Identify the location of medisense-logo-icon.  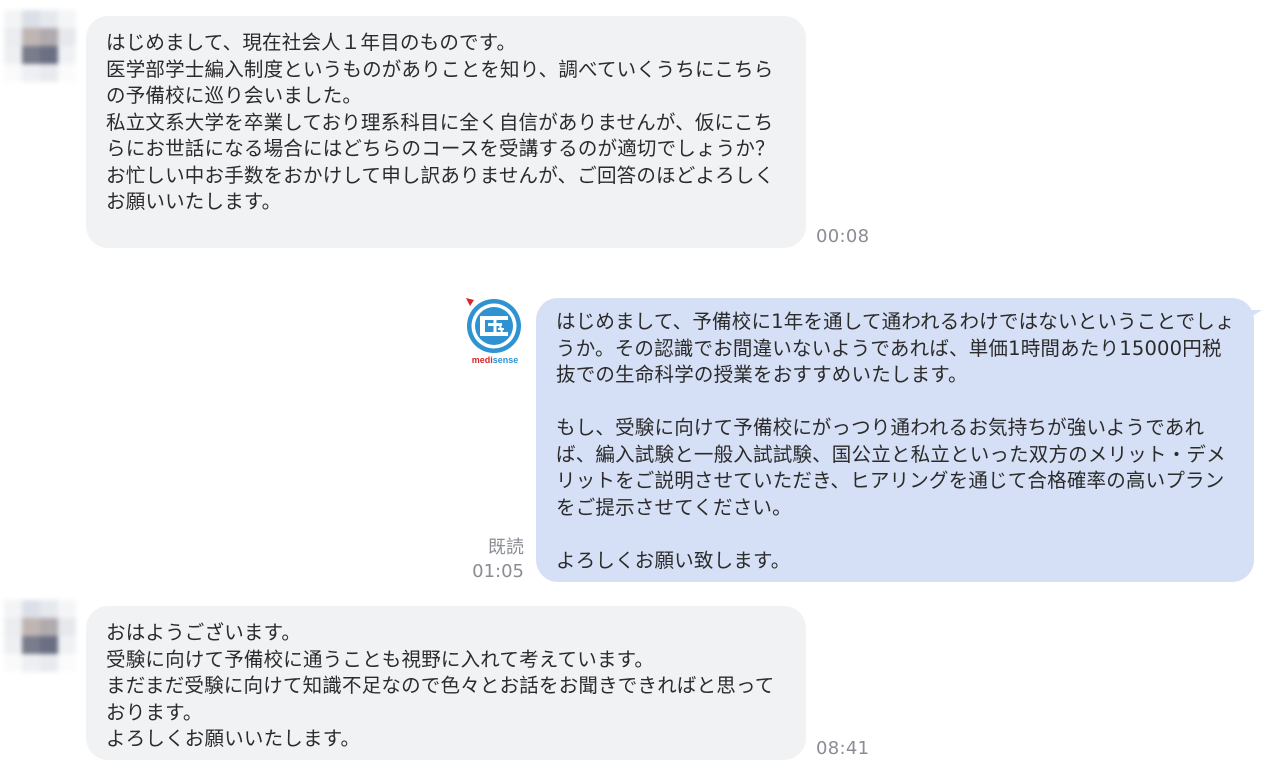
(493, 325).